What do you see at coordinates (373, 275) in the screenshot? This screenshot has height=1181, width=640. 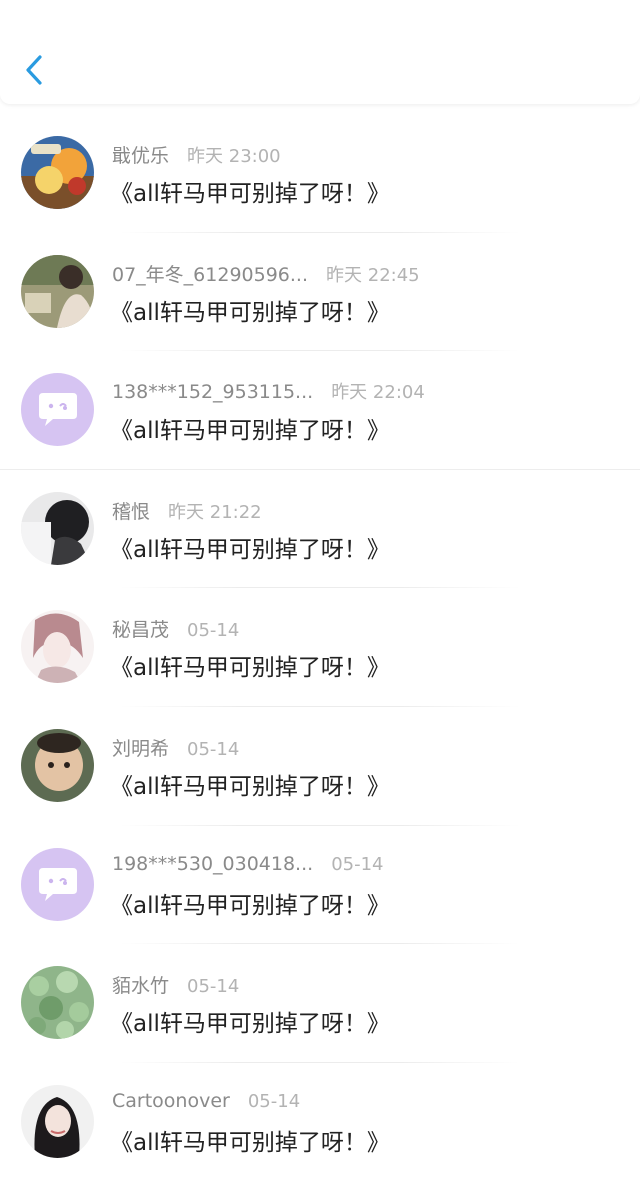 I see `message-time: 昨天 22:45` at bounding box center [373, 275].